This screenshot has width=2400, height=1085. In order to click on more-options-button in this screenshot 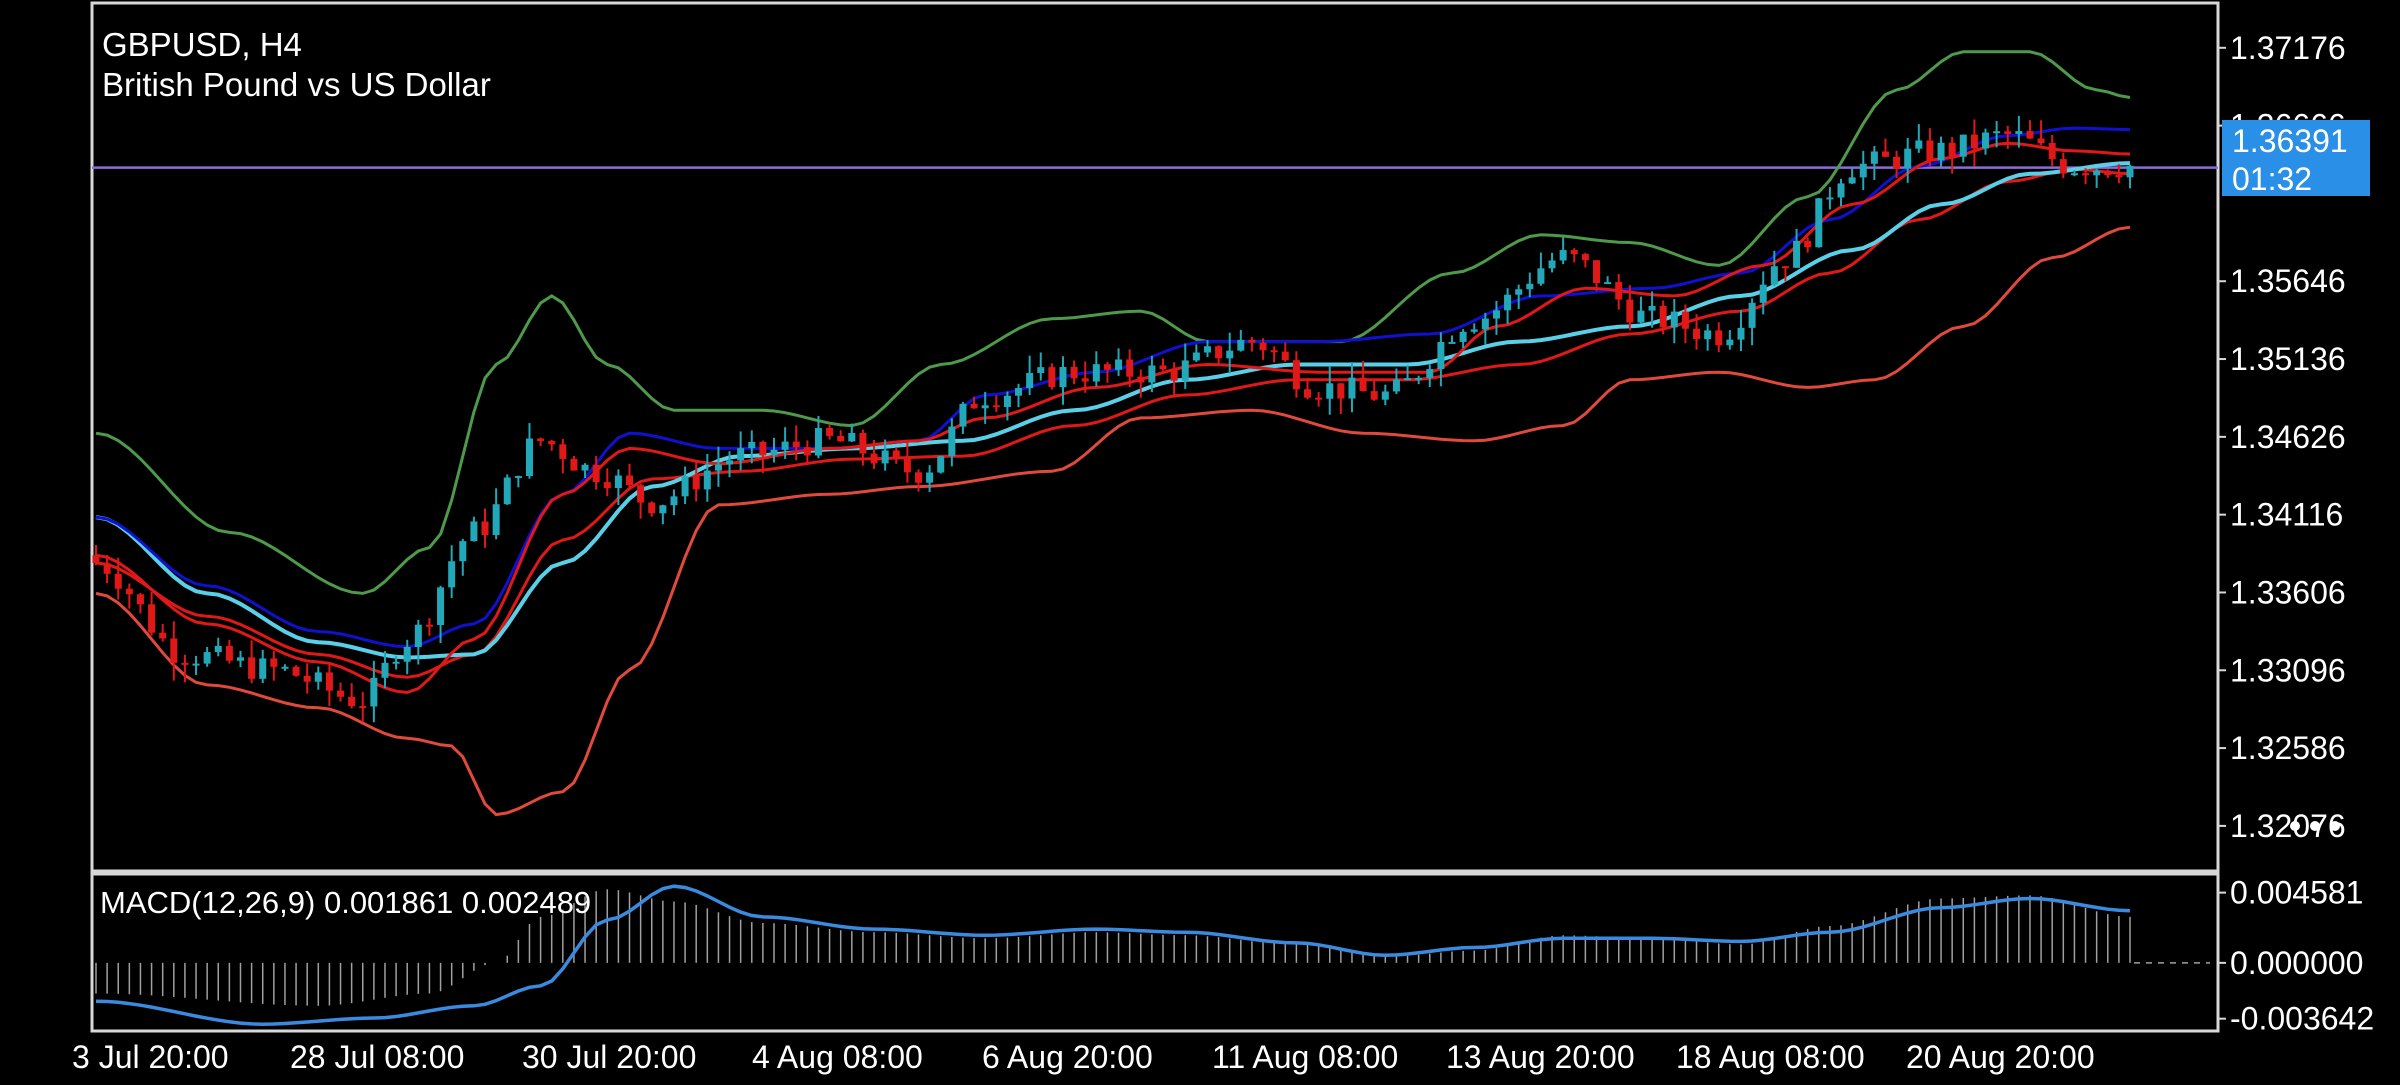, I will do `click(2315, 826)`.